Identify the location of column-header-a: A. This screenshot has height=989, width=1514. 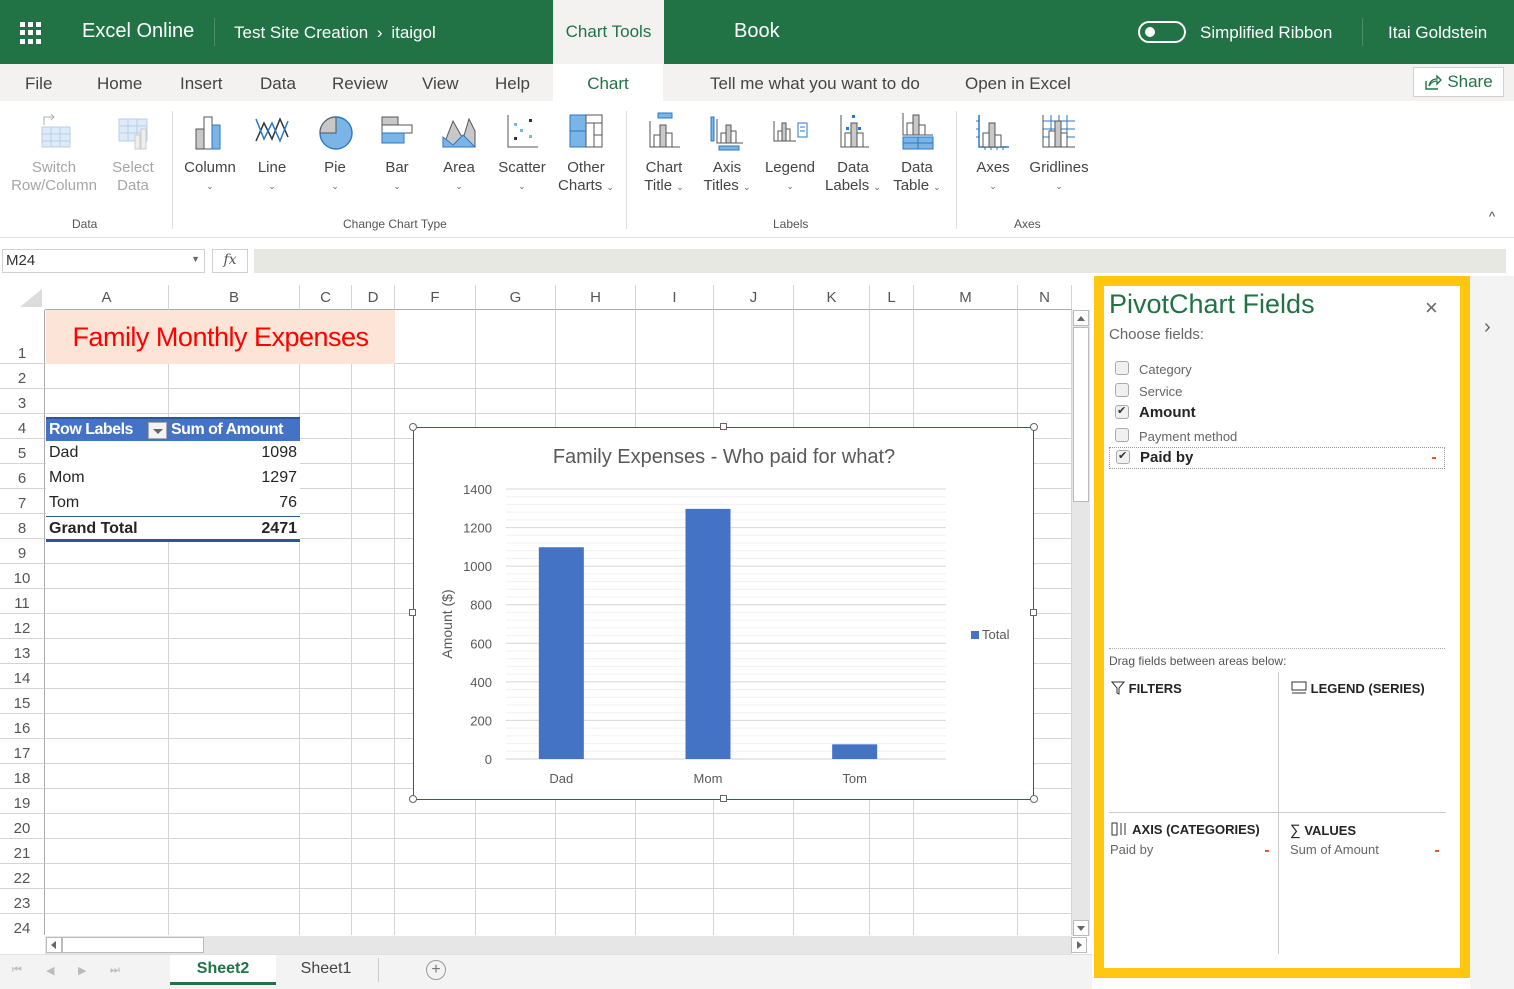
(107, 297).